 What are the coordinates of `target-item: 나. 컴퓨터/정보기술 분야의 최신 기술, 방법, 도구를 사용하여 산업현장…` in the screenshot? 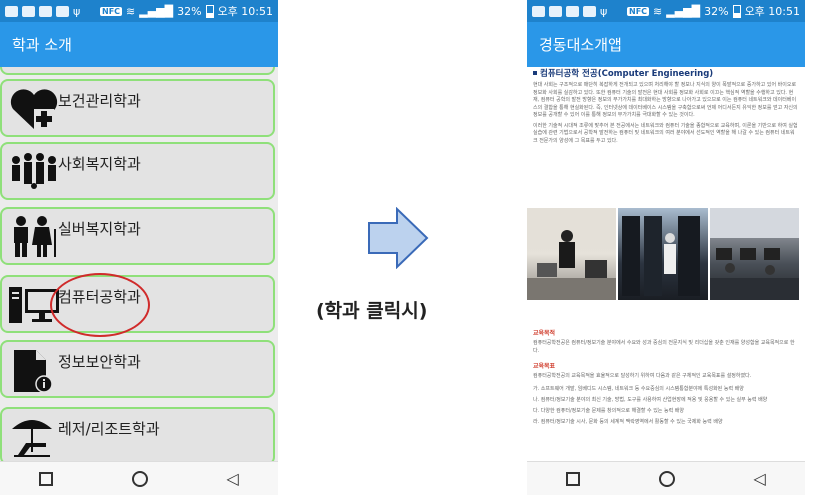 It's located at (650, 399).